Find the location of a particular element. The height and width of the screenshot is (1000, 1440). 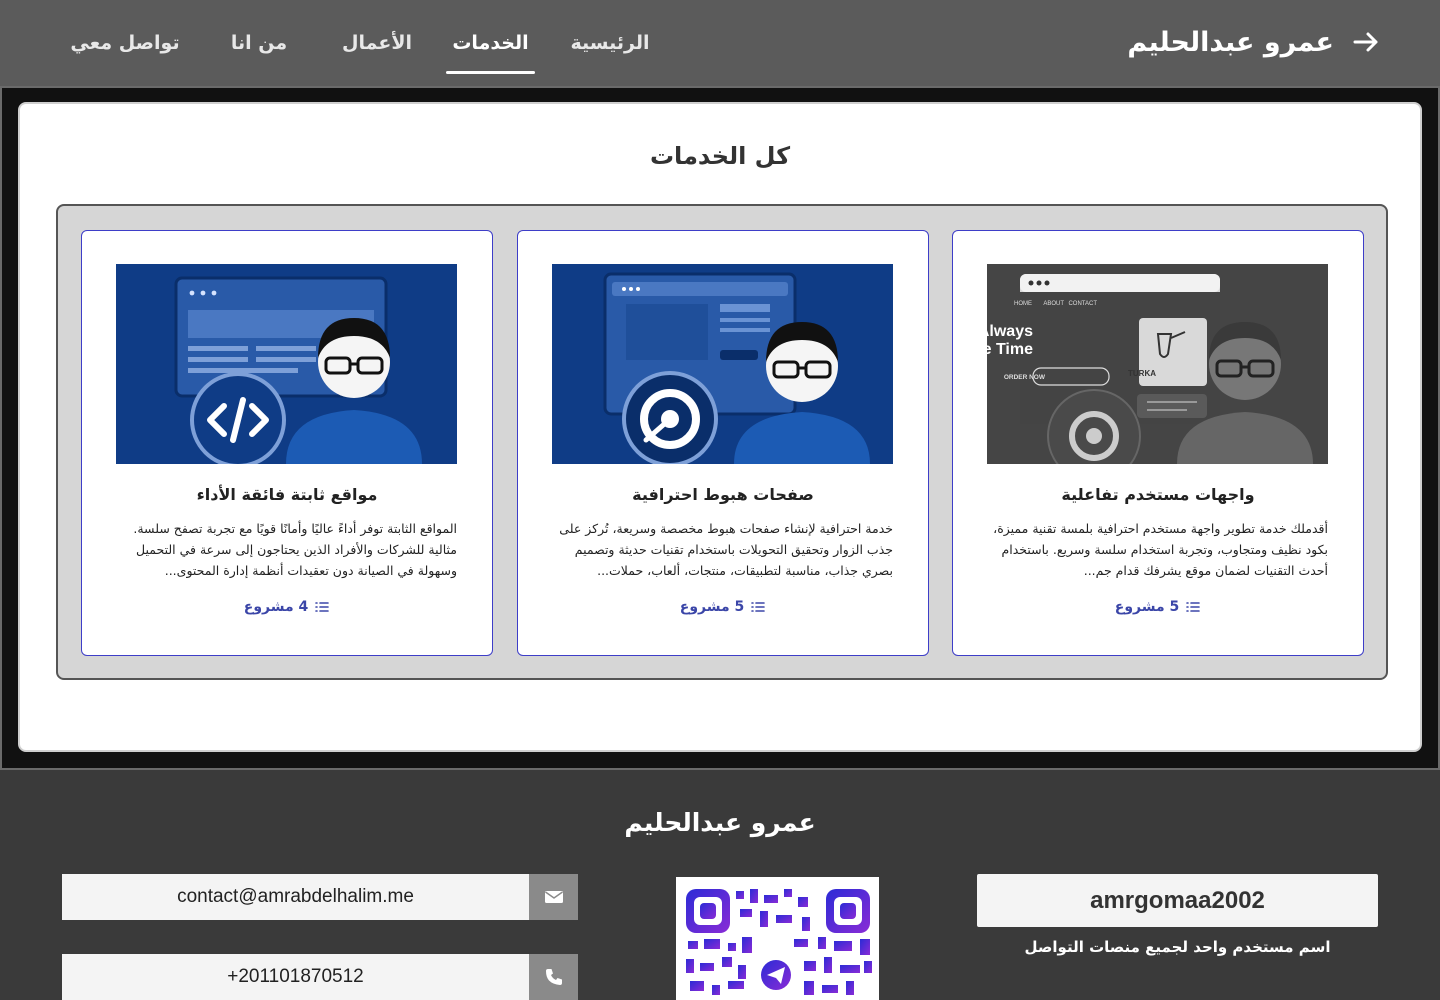

project-count-text: 4 مشروع is located at coordinates (276, 607).